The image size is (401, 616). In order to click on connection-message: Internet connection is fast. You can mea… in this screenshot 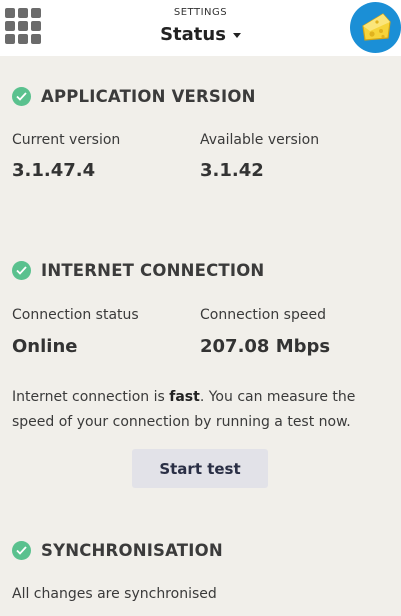, I will do `click(202, 410)`.